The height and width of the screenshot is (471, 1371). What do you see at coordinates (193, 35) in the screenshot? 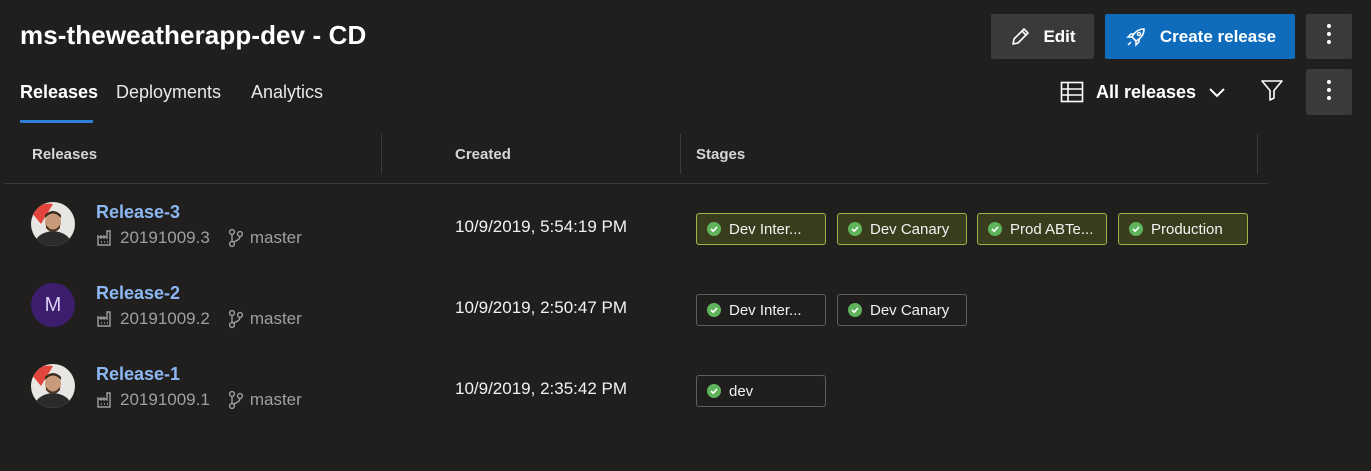
I see `page-title: ms-theweatherapp-dev - CD` at bounding box center [193, 35].